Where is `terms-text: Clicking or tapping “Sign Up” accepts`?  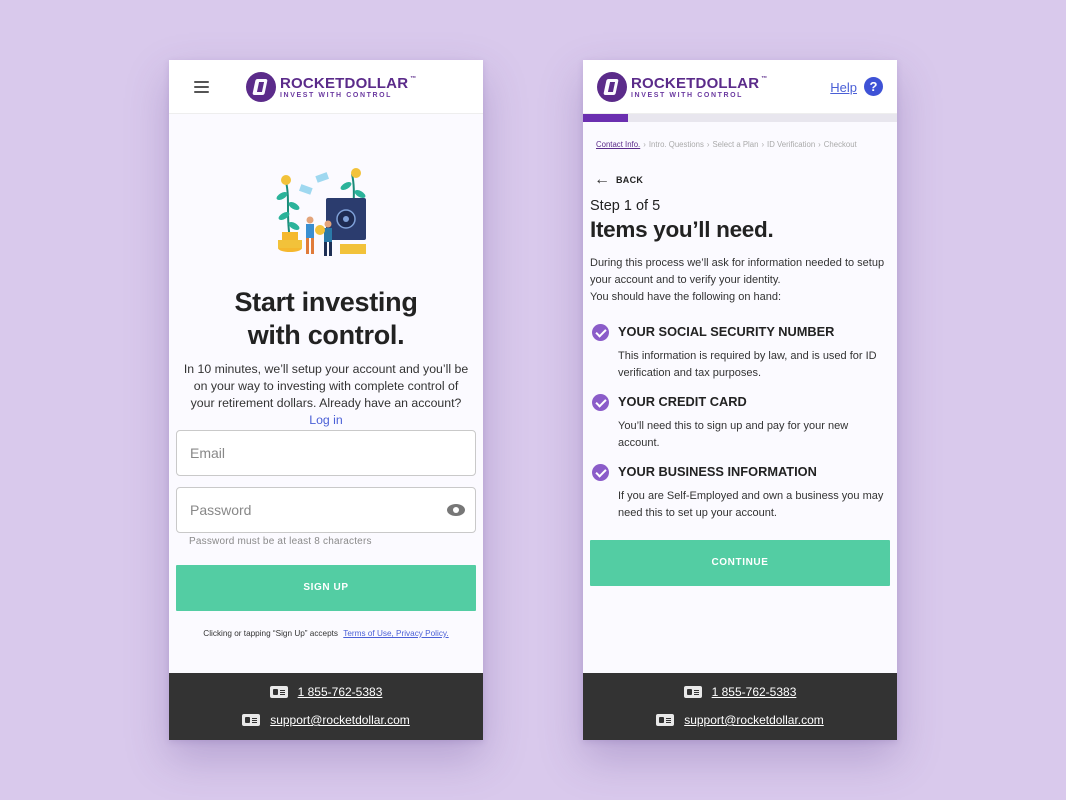
terms-text: Clicking or tapping “Sign Up” accepts is located at coordinates (270, 633).